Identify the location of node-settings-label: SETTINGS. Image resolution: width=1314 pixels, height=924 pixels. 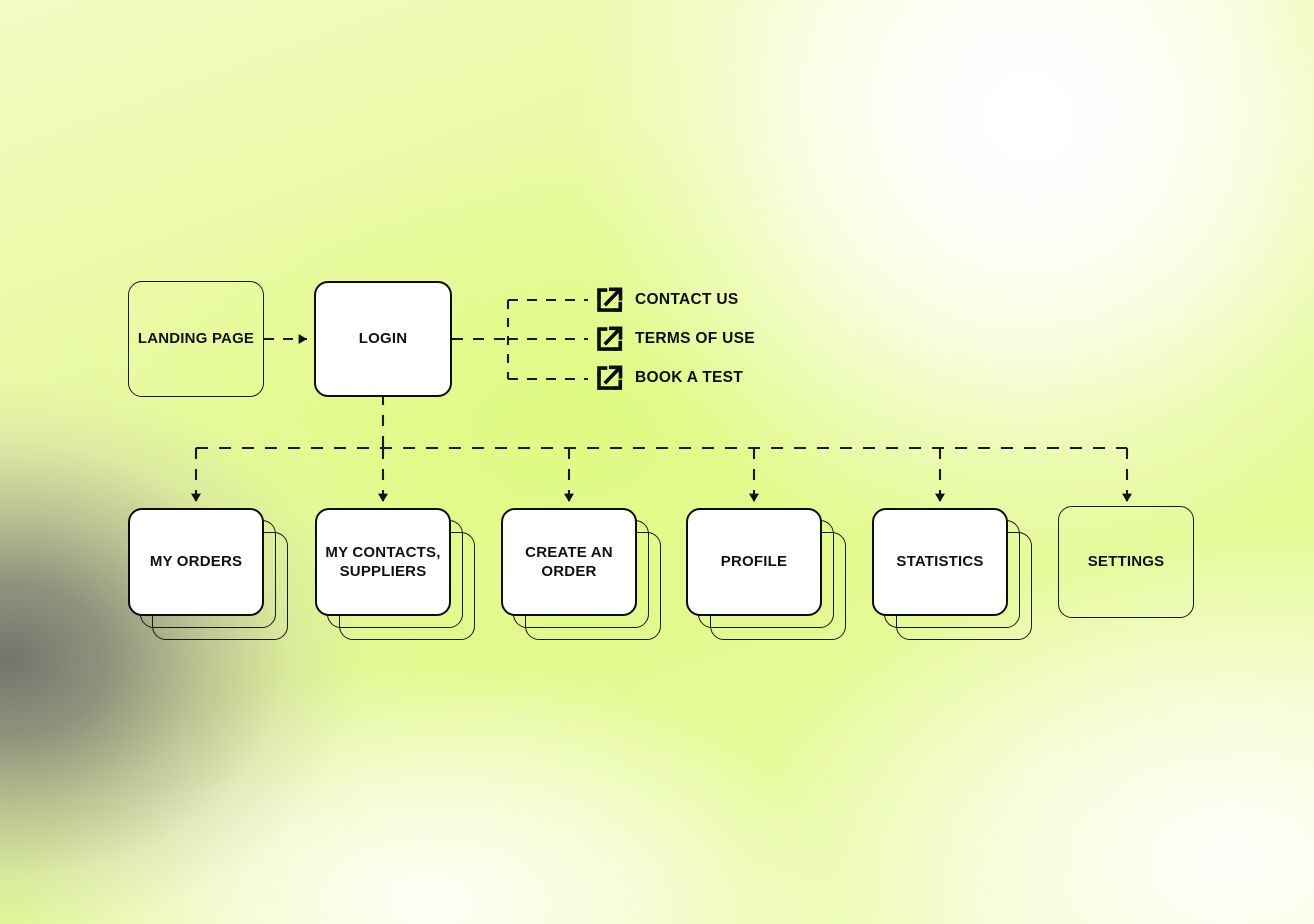
(1126, 562).